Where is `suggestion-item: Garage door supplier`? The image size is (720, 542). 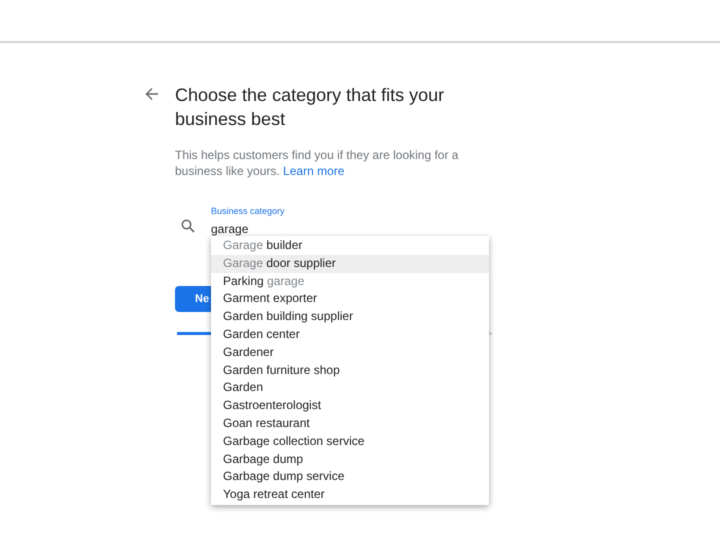
suggestion-item: Garage door supplier is located at coordinates (350, 263).